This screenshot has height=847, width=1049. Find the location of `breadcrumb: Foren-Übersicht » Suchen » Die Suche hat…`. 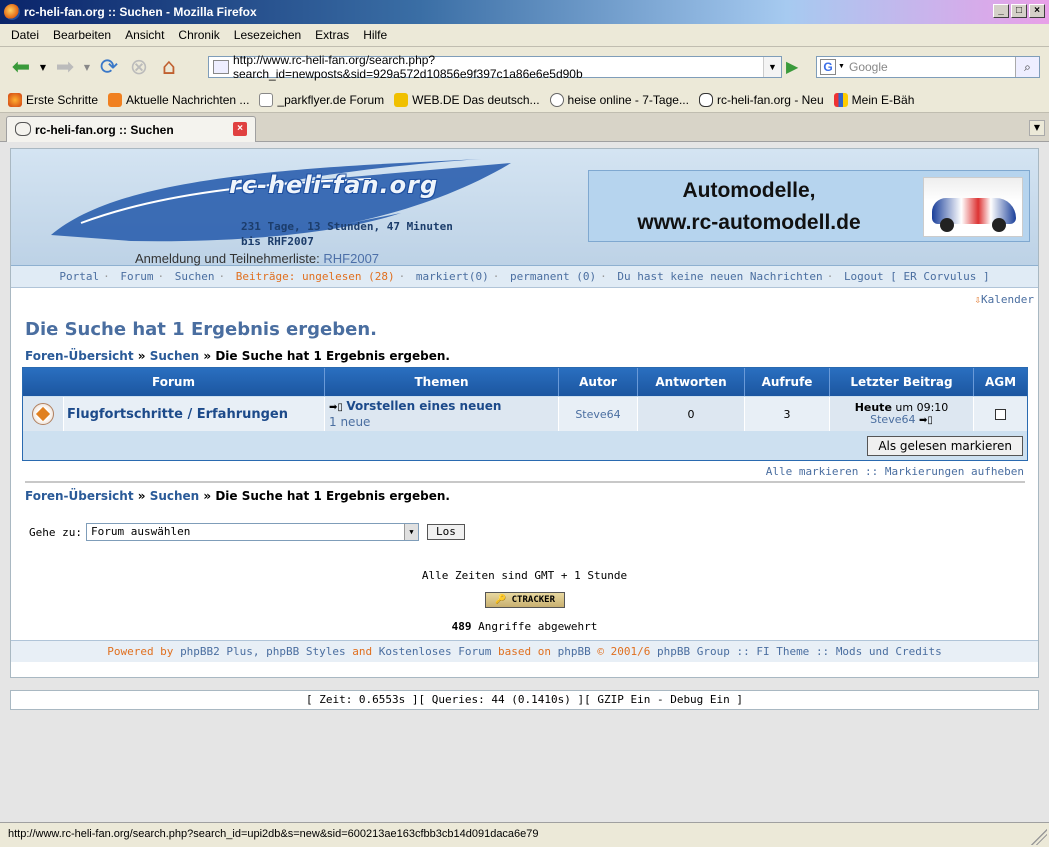

breadcrumb: Foren-Übersicht » Suchen » Die Suche hat… is located at coordinates (237, 356).